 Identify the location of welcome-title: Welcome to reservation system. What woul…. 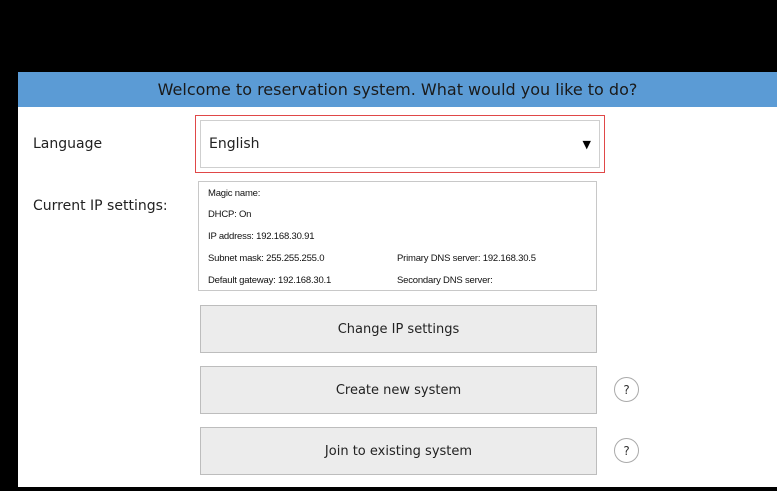
(397, 89).